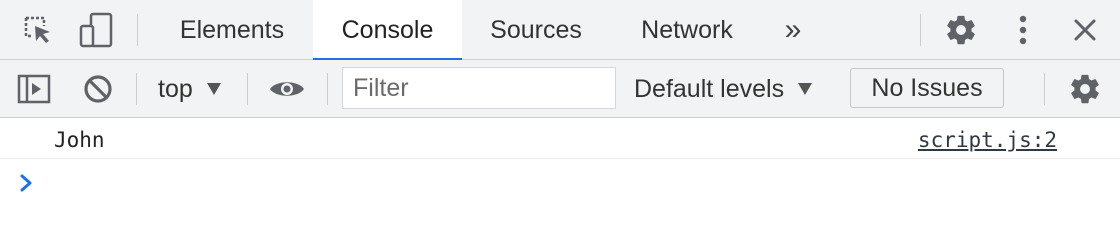 The height and width of the screenshot is (240, 1120). I want to click on tab-elements: Elements, so click(232, 30).